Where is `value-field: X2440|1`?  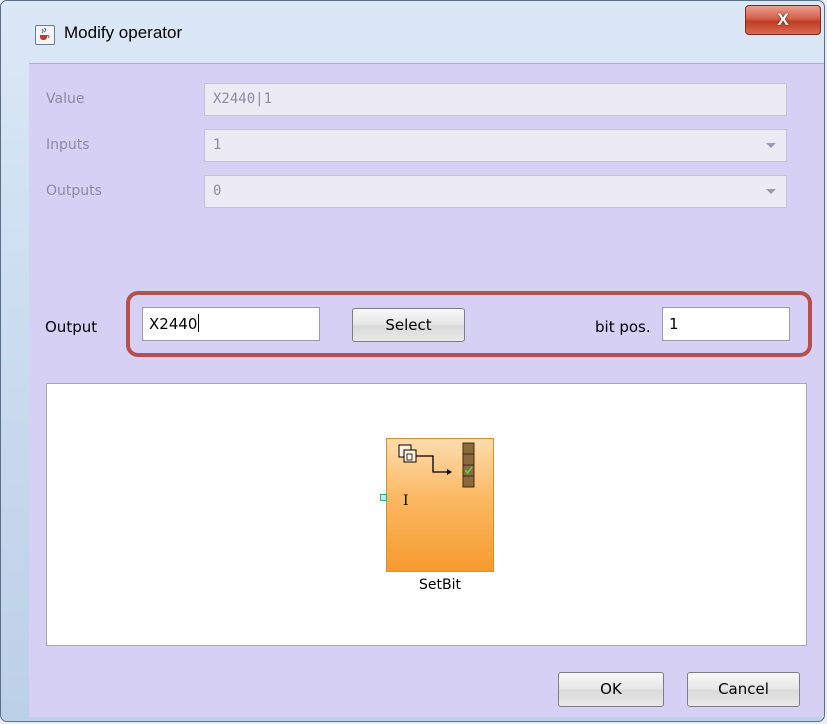 value-field: X2440|1 is located at coordinates (495, 99).